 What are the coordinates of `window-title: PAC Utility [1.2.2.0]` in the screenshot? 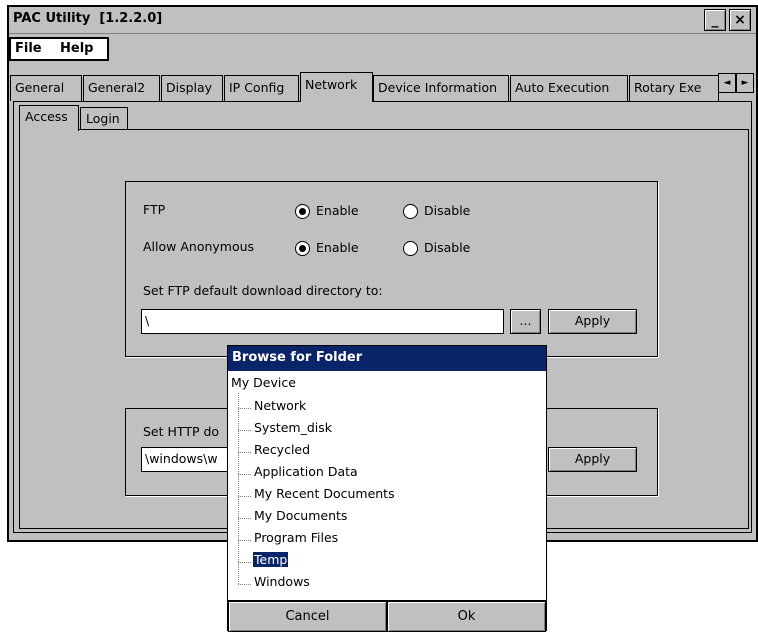 It's located at (88, 18).